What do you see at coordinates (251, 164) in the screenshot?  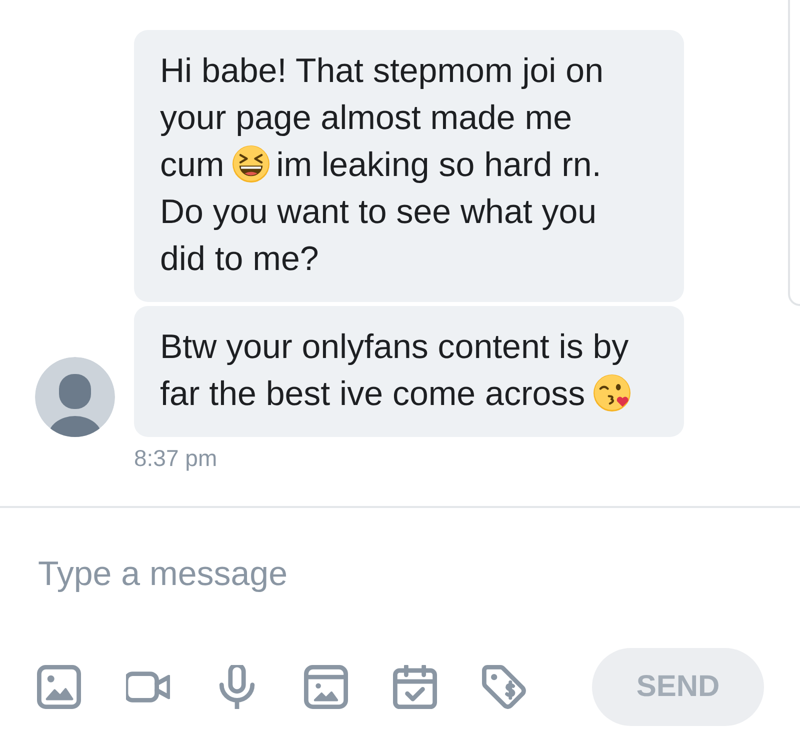 I see `laughing-emoji-icon` at bounding box center [251, 164].